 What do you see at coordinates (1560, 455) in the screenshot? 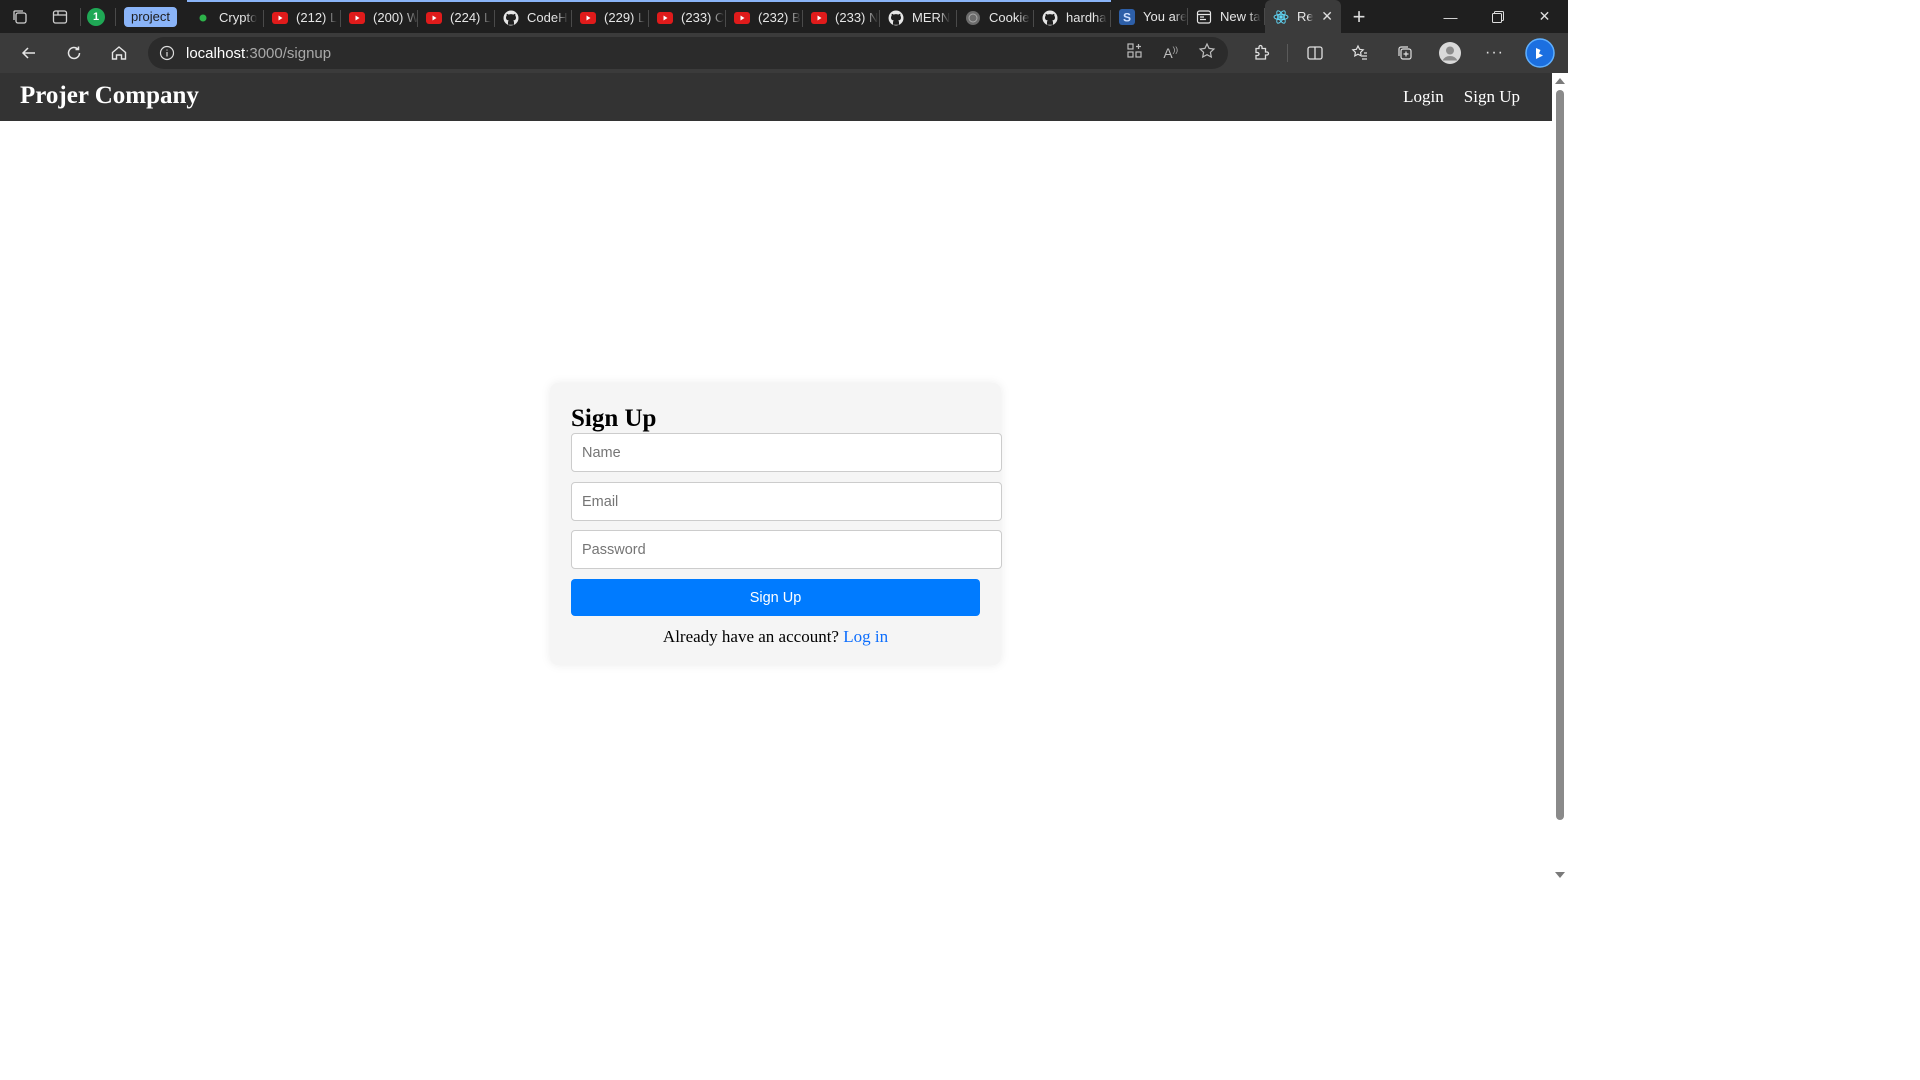
I see `scrollbar-thumb` at bounding box center [1560, 455].